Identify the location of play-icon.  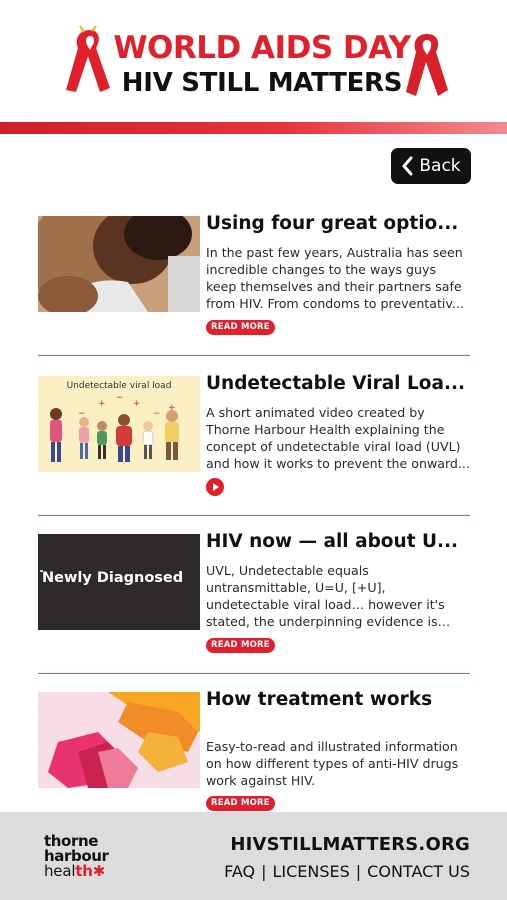
(215, 487).